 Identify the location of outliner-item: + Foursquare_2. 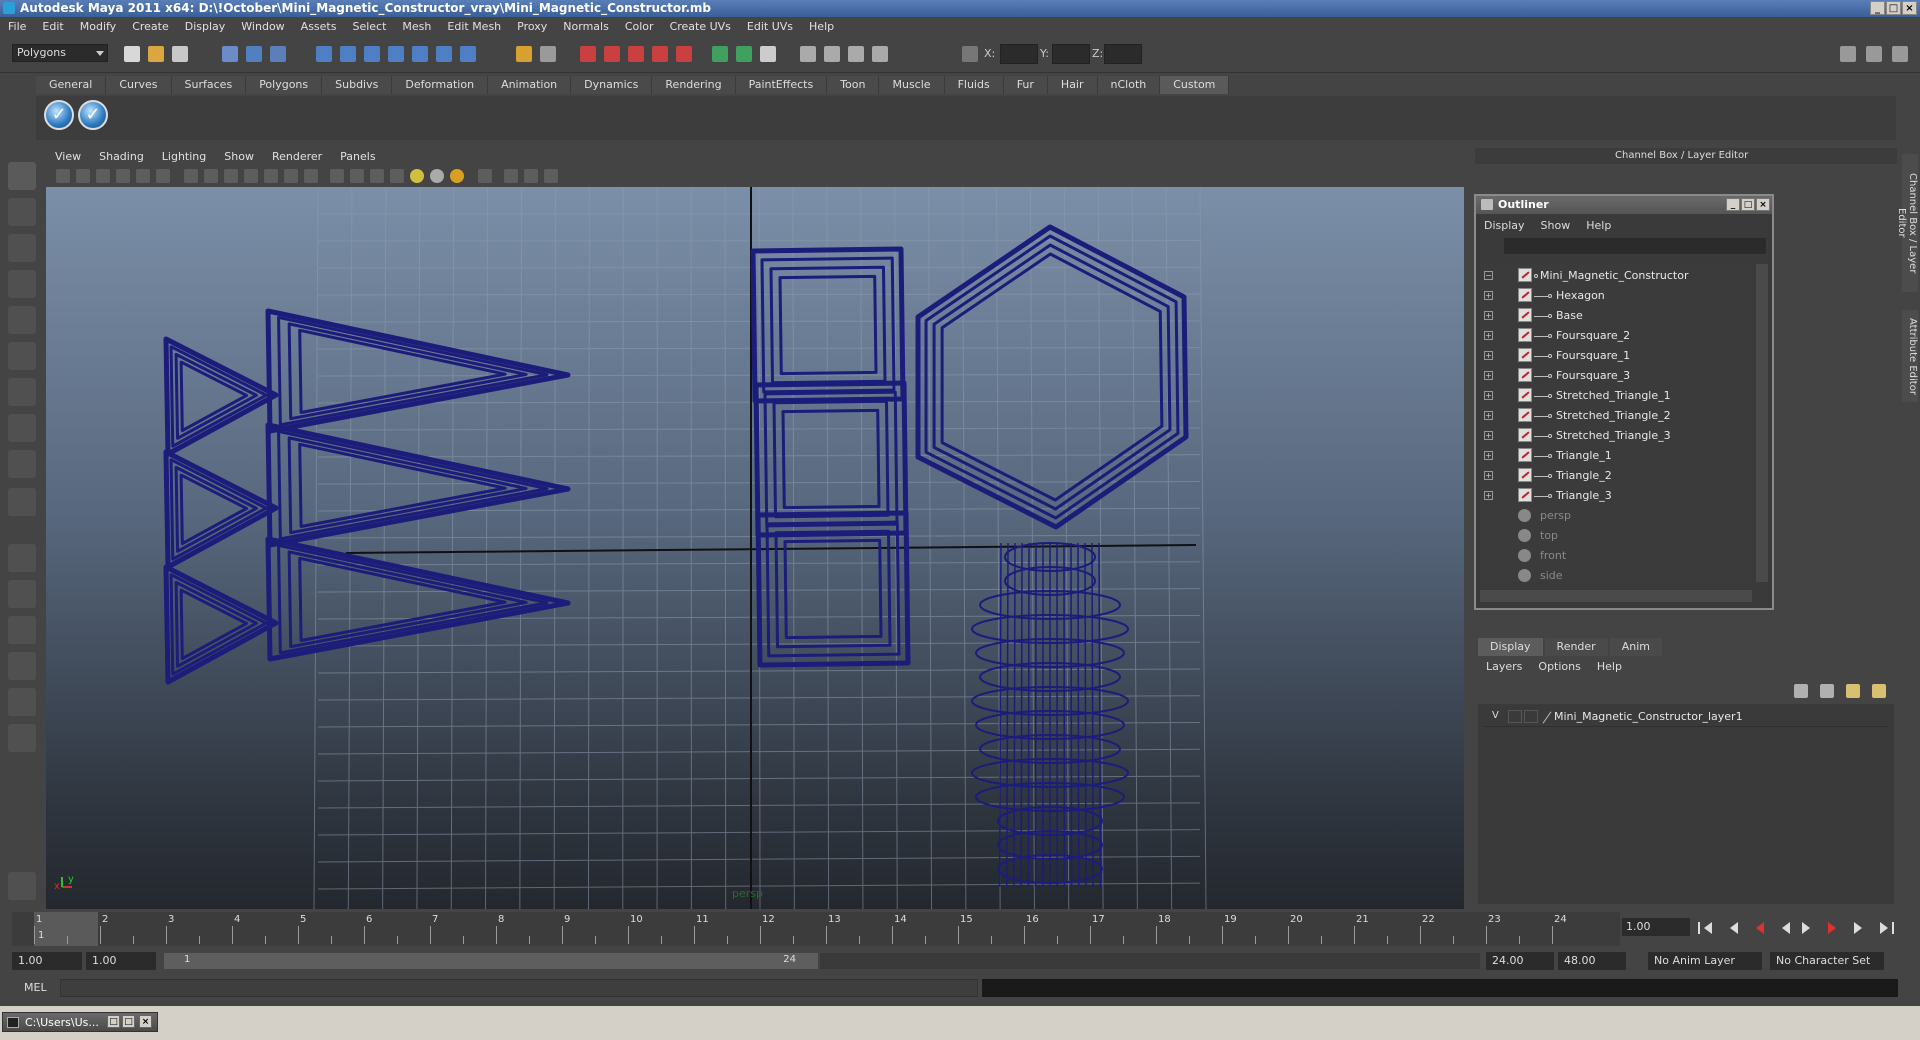
(1616, 336).